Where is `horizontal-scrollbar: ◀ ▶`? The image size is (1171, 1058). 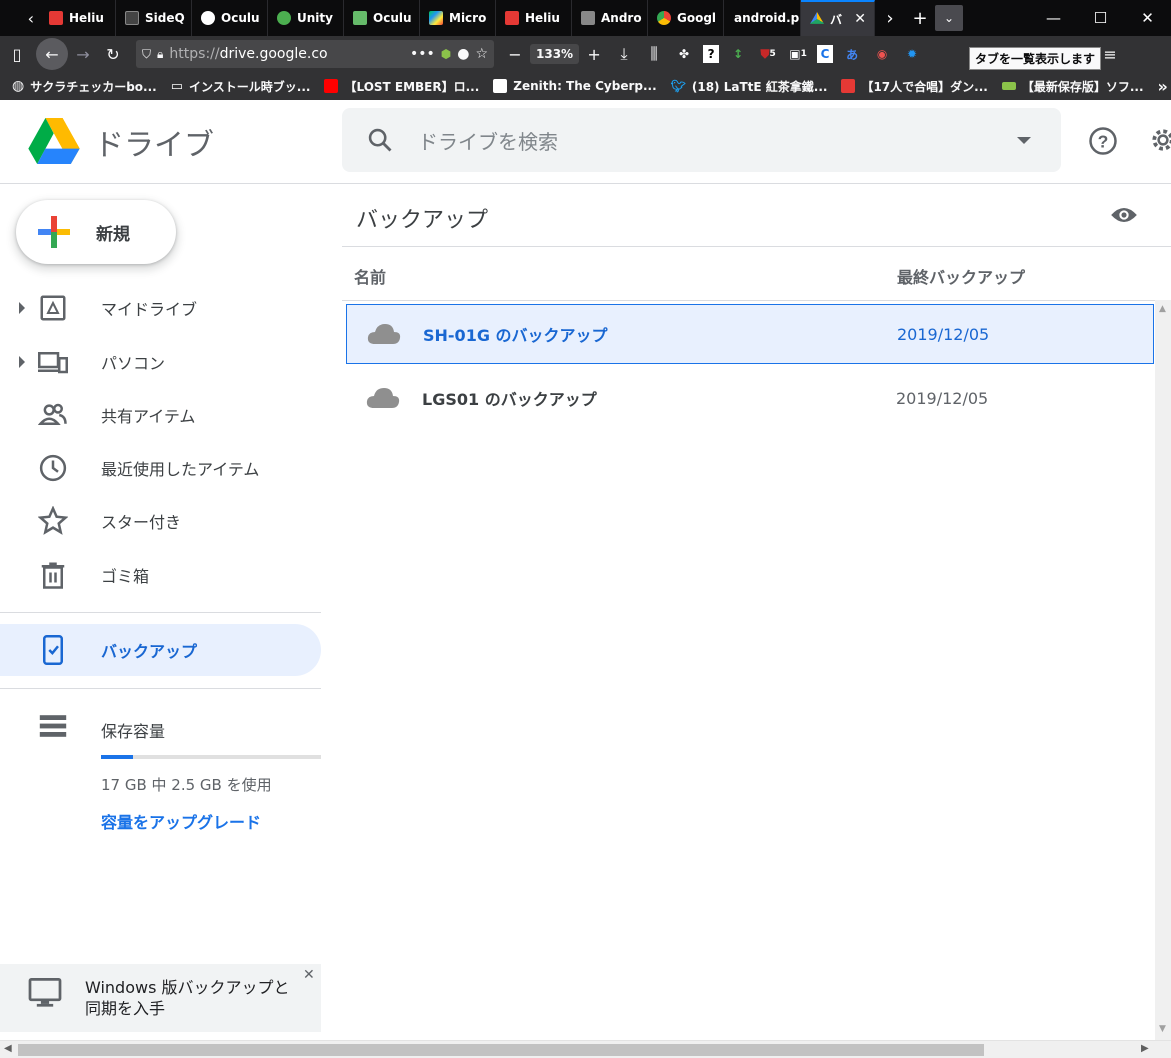 horizontal-scrollbar: ◀ ▶ is located at coordinates (585, 1049).